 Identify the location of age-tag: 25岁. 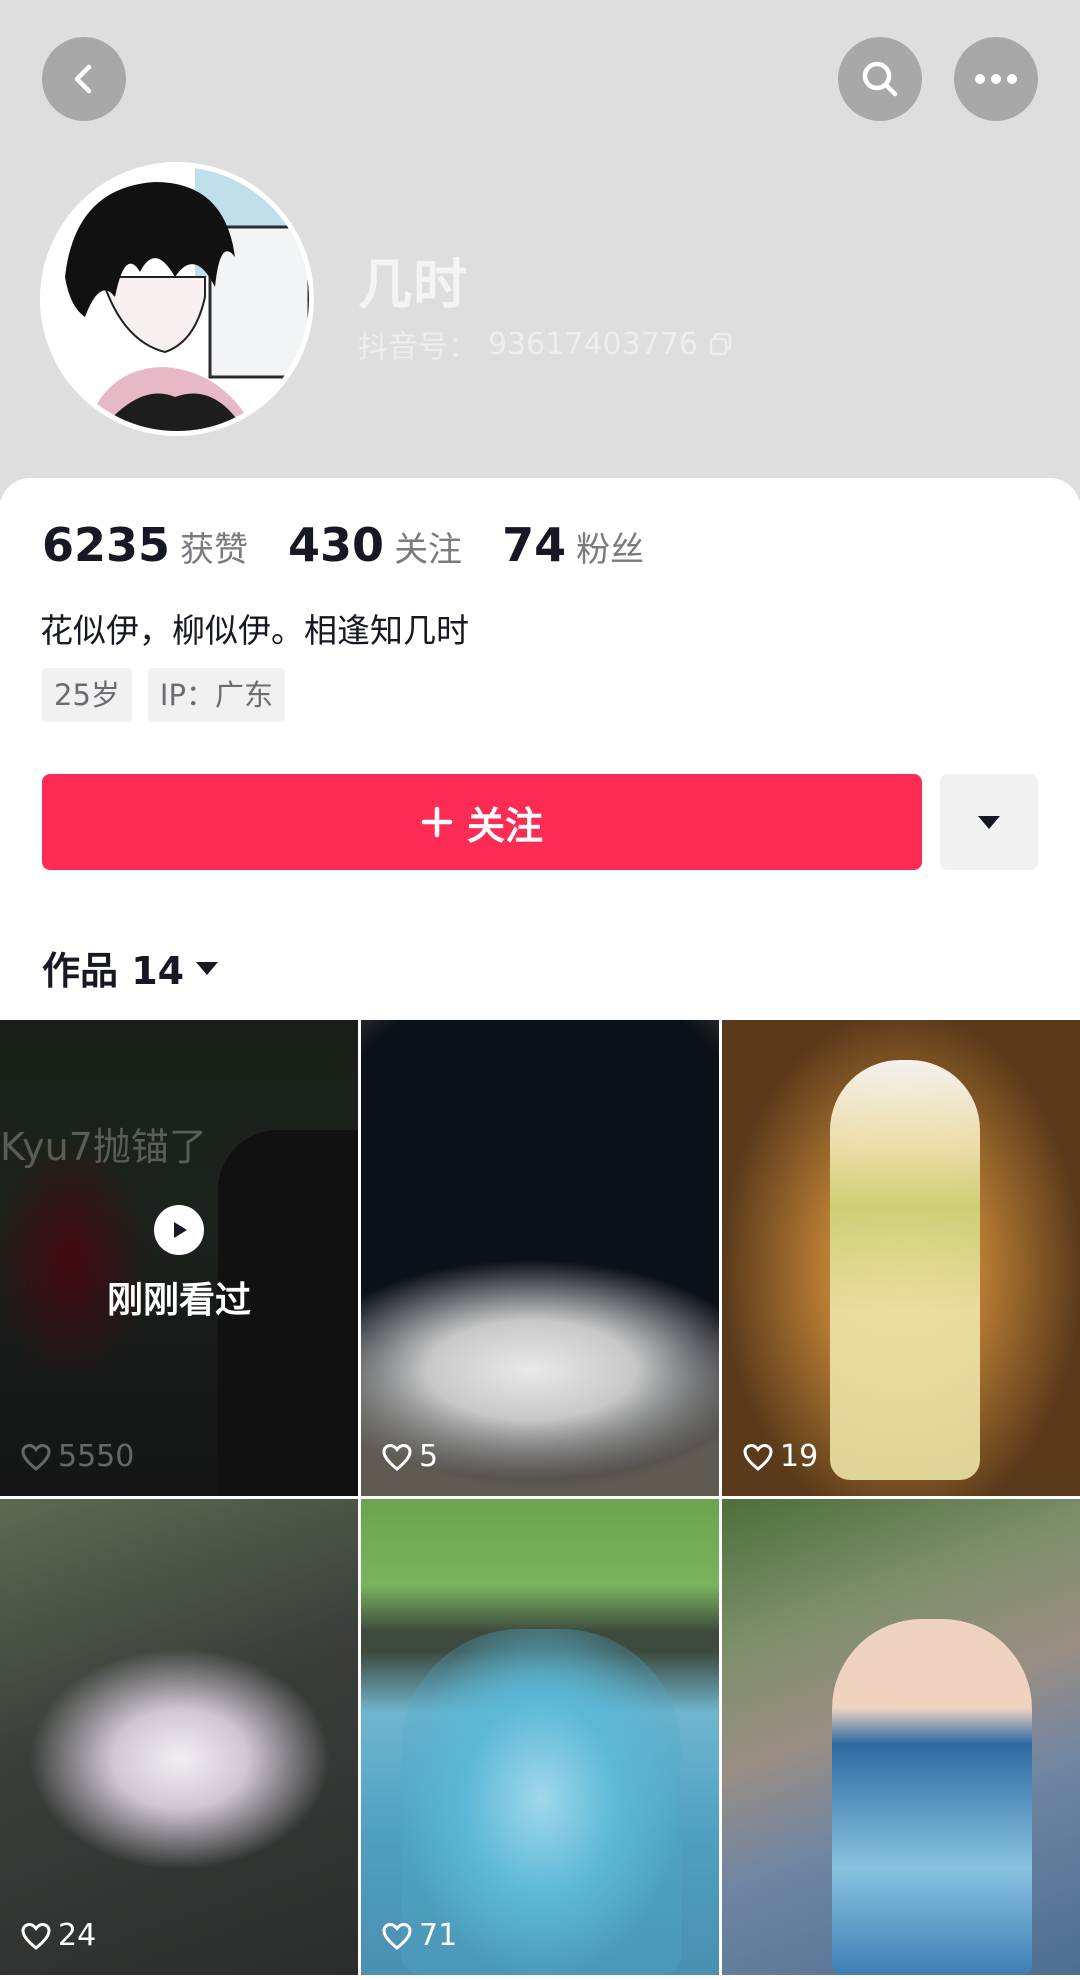
(87, 695).